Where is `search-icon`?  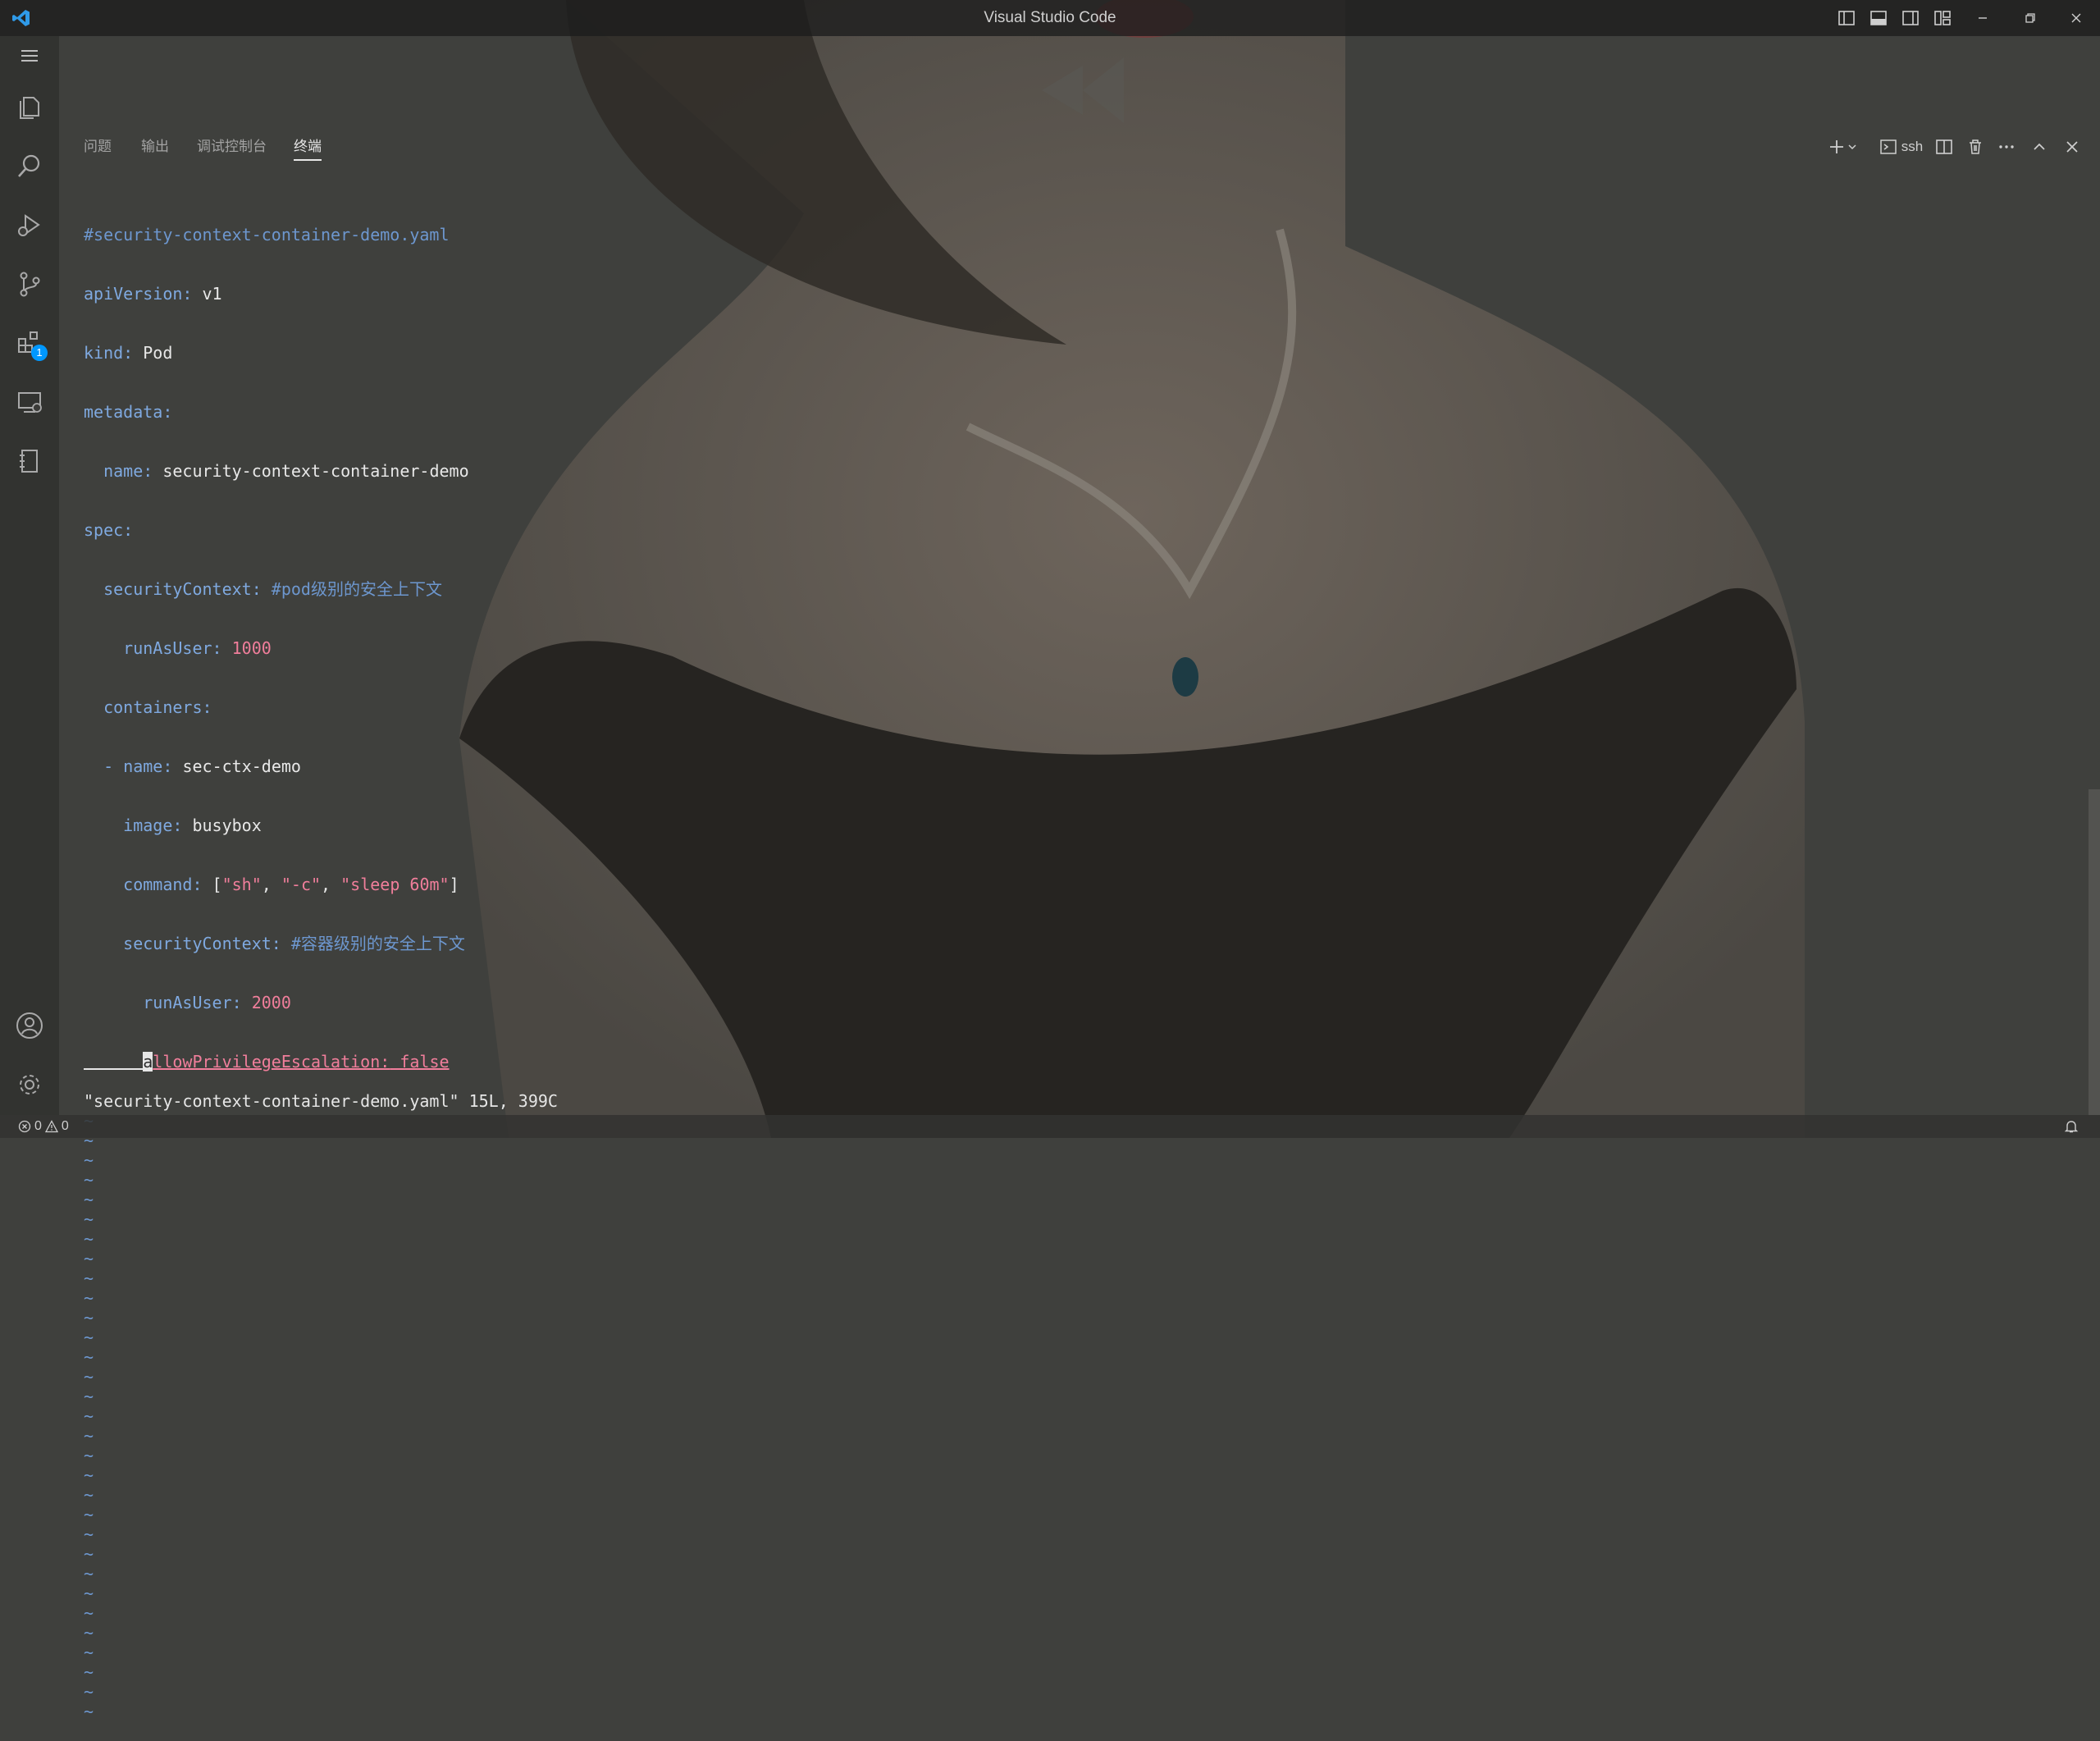 search-icon is located at coordinates (29, 166).